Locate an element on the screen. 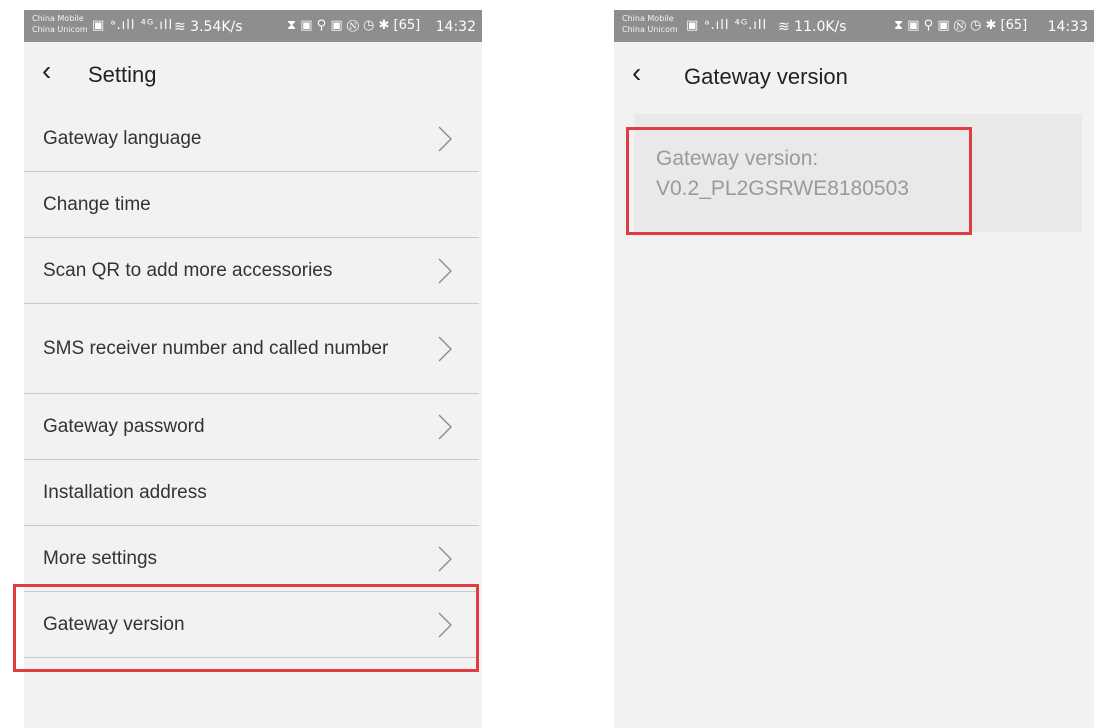  highlight-box-gateway-version-item is located at coordinates (246, 628).